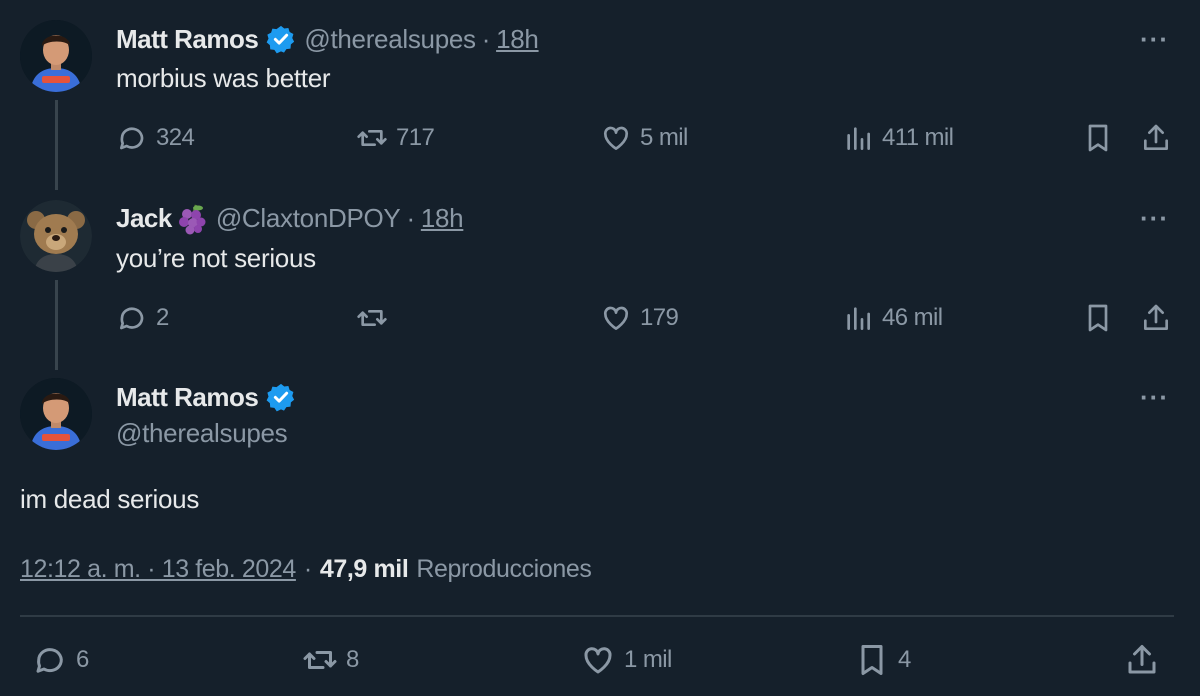  Describe the element at coordinates (664, 137) in the screenshot. I see `like-count: 5 mil` at that location.